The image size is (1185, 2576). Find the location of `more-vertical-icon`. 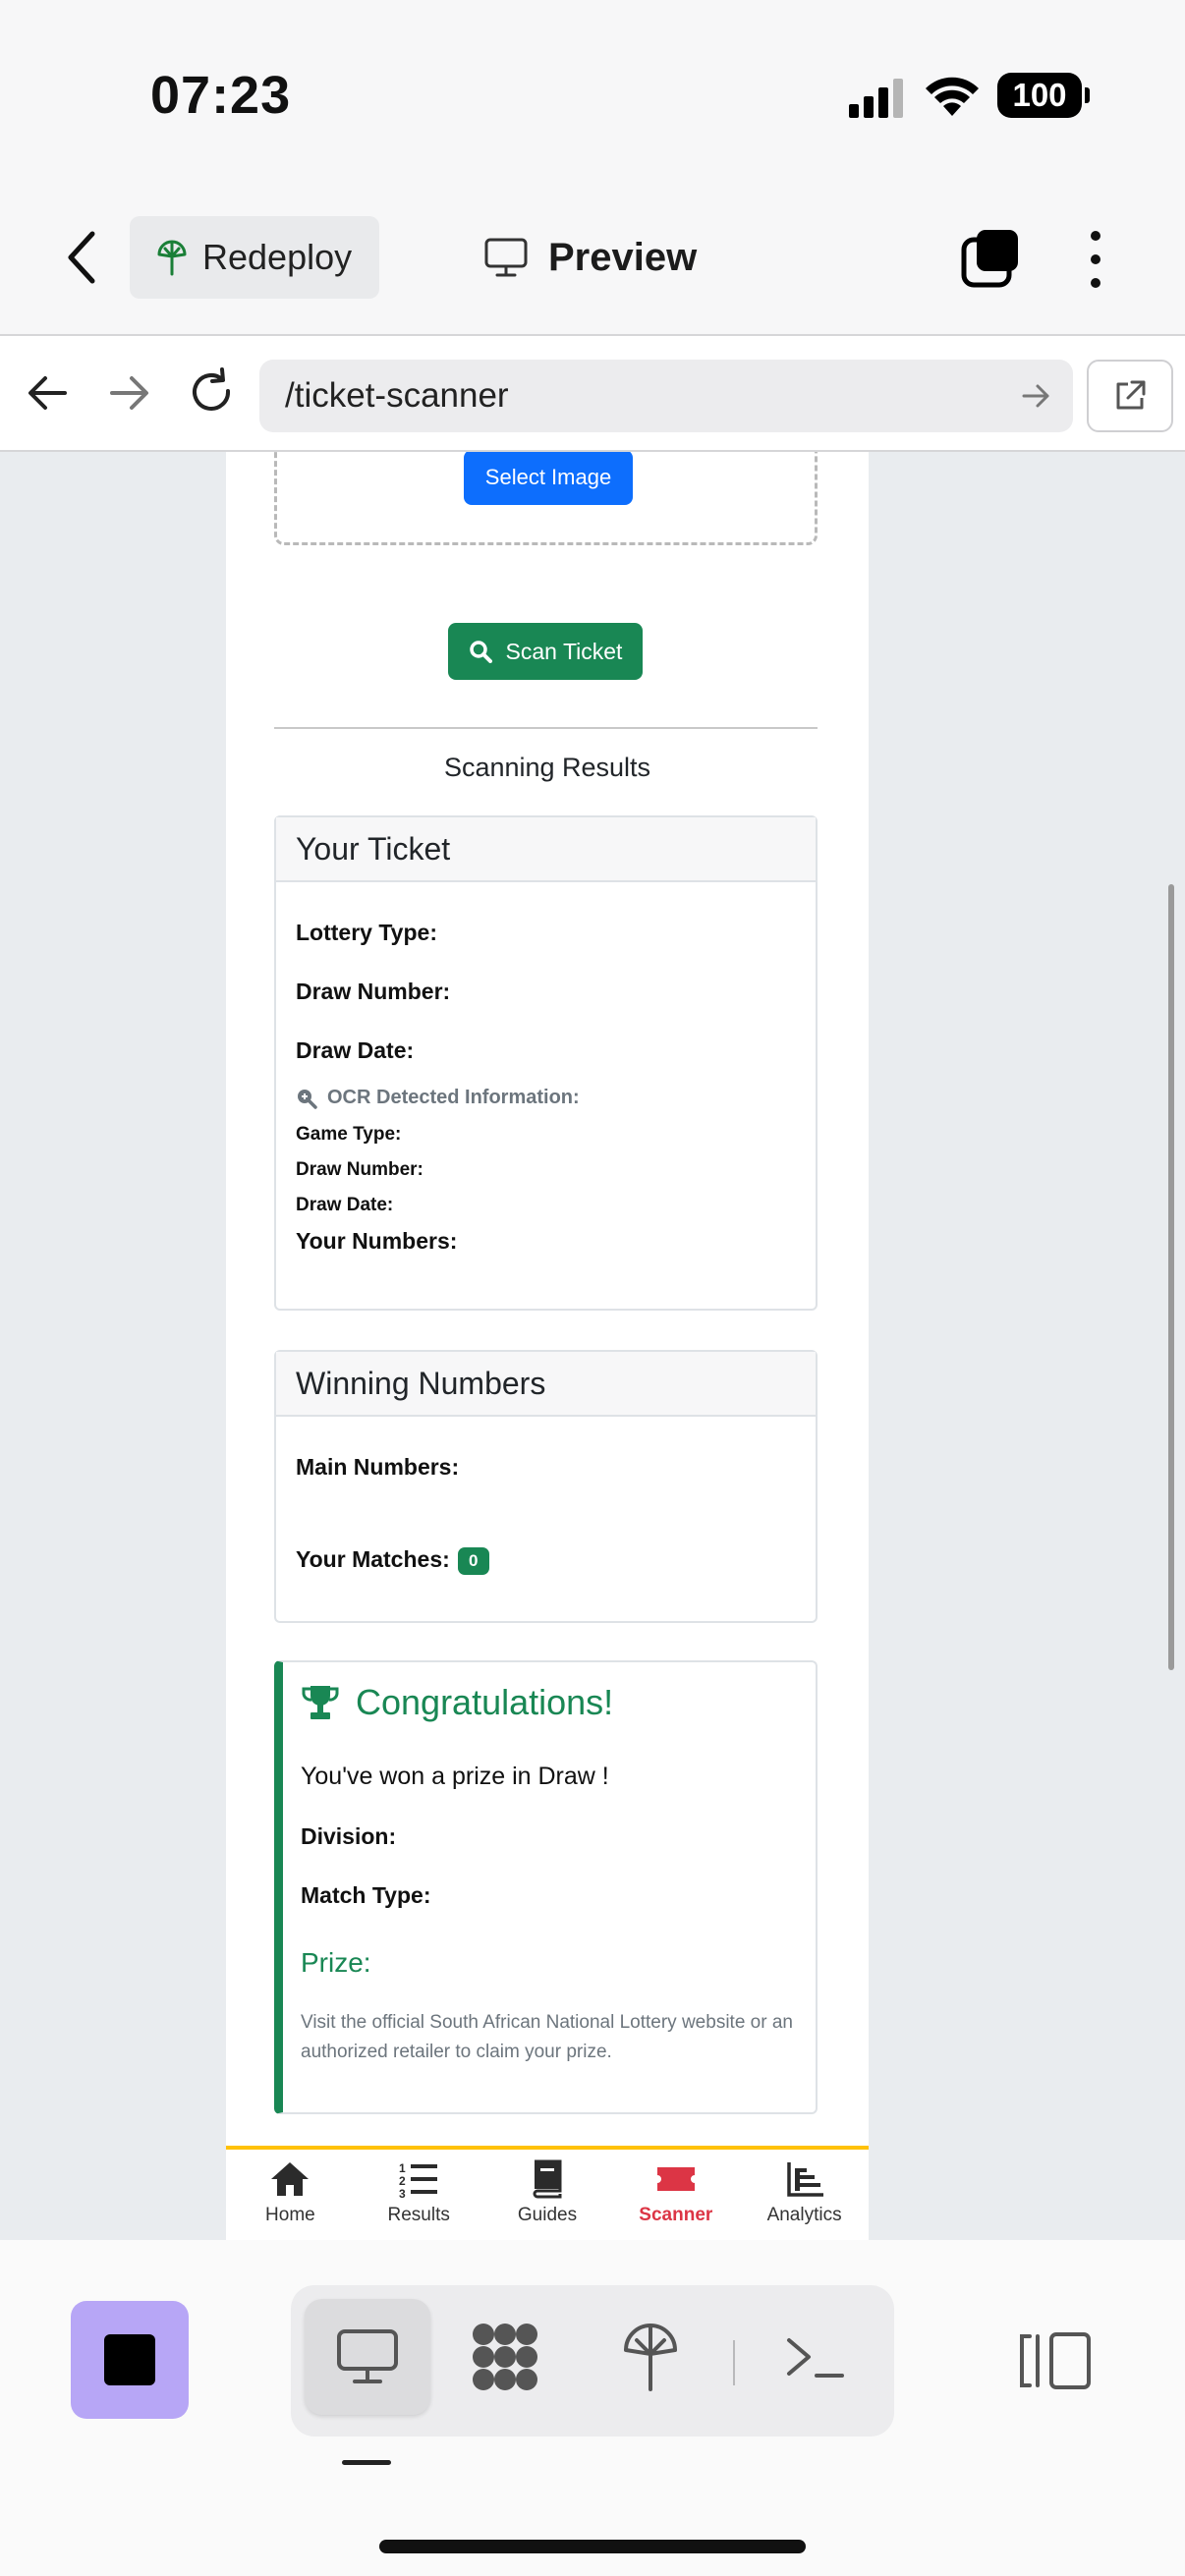

more-vertical-icon is located at coordinates (1096, 259).